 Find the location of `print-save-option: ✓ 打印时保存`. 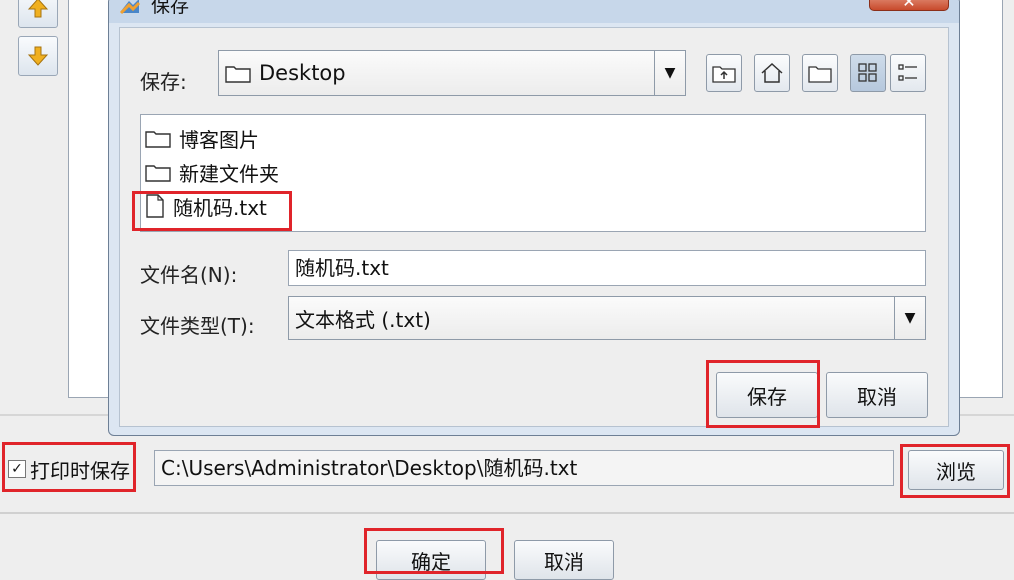

print-save-option: ✓ 打印时保存 is located at coordinates (69, 469).